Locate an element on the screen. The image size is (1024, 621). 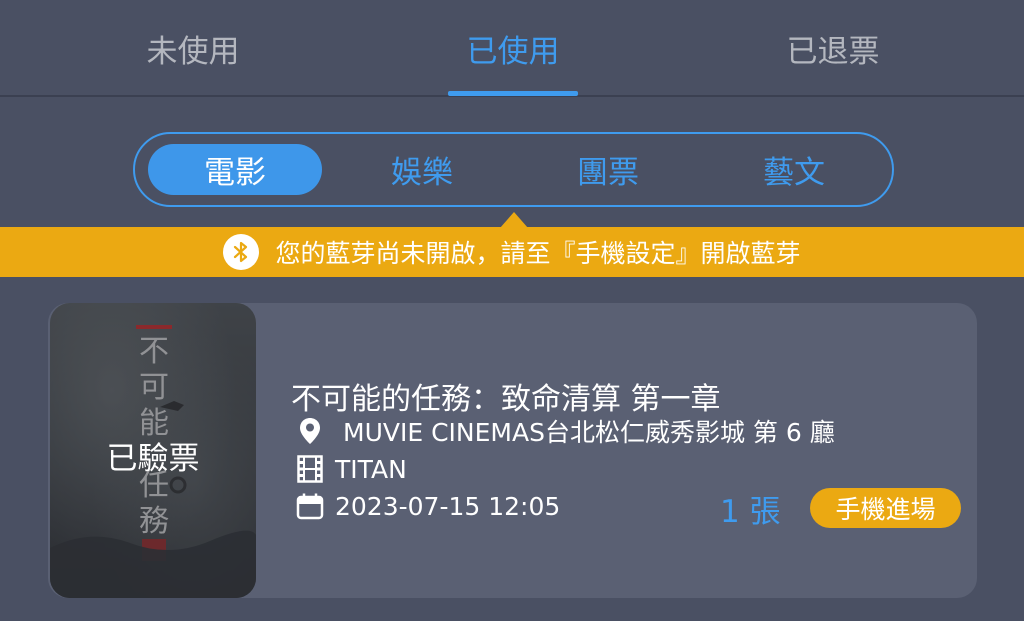
calendar-icon is located at coordinates (310, 506).